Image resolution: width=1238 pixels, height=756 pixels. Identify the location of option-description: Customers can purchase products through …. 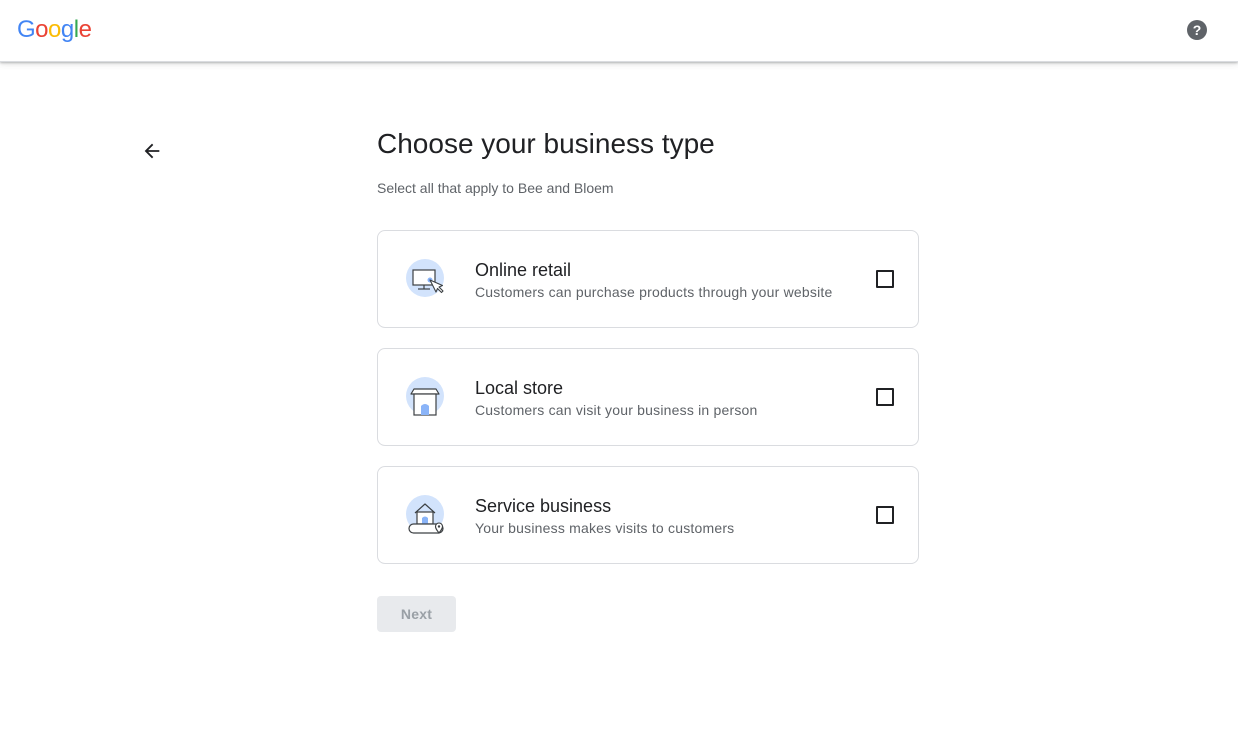
(654, 292).